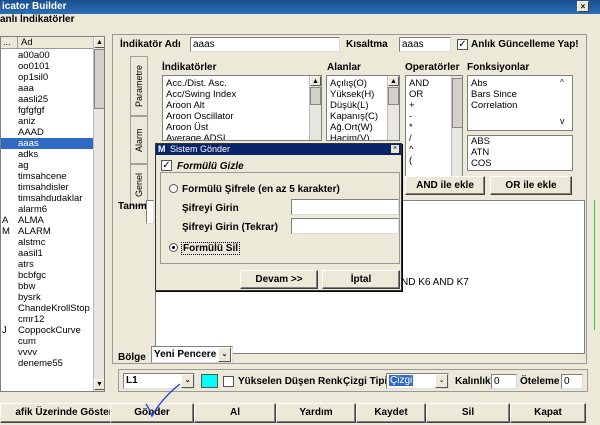 Image resolution: width=600 pixels, height=425 pixels. I want to click on dialog-continue-button: Devam >>, so click(279, 279).